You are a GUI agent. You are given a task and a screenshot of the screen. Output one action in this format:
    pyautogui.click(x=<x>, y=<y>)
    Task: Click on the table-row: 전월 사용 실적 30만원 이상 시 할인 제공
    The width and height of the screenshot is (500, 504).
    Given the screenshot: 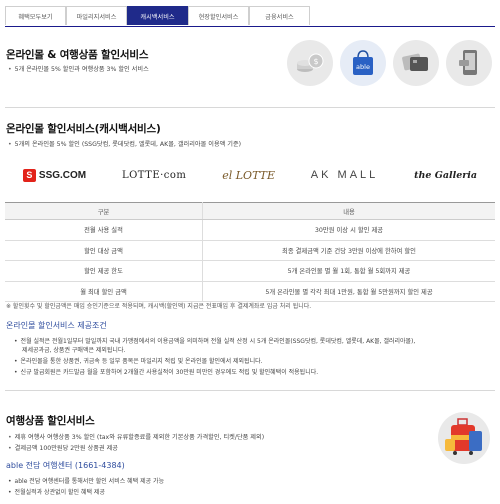 What is the action you would take?
    pyautogui.click(x=250, y=230)
    